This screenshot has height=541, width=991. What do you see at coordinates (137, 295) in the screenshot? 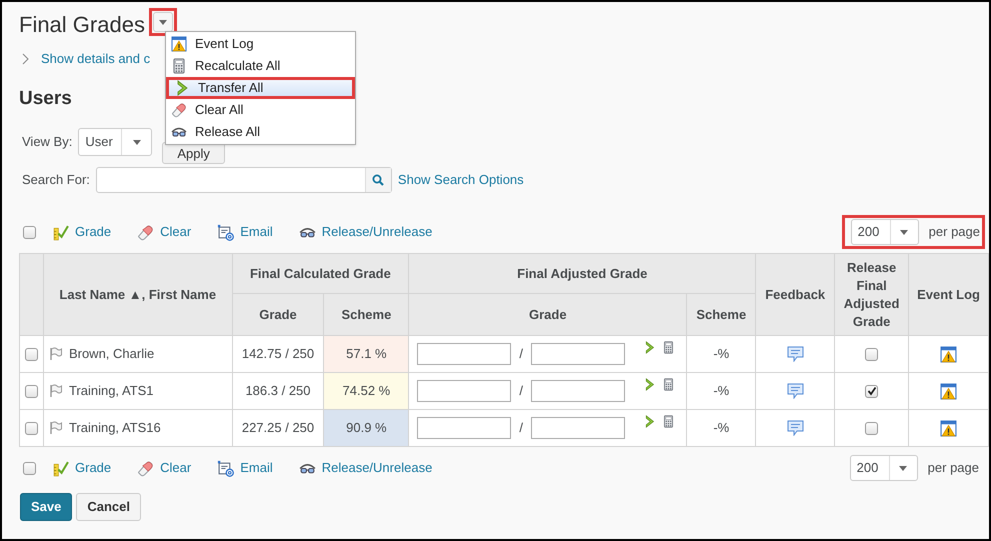
I see `header-cell: Last Name ▲, First Name` at bounding box center [137, 295].